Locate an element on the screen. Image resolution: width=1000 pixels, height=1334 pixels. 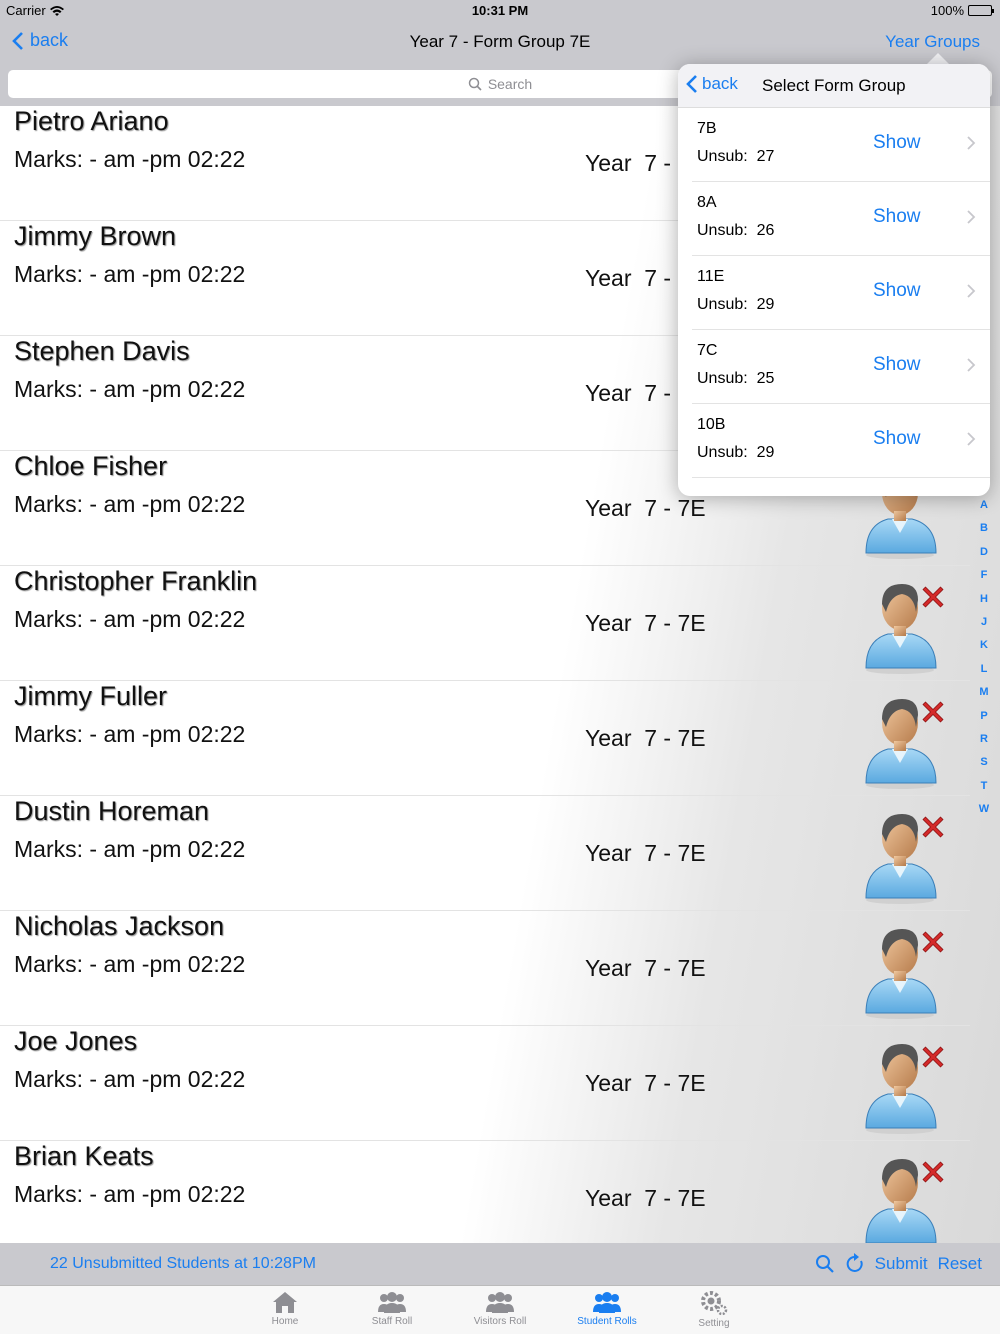
tab-label: Student Rolls is located at coordinates (607, 1321).